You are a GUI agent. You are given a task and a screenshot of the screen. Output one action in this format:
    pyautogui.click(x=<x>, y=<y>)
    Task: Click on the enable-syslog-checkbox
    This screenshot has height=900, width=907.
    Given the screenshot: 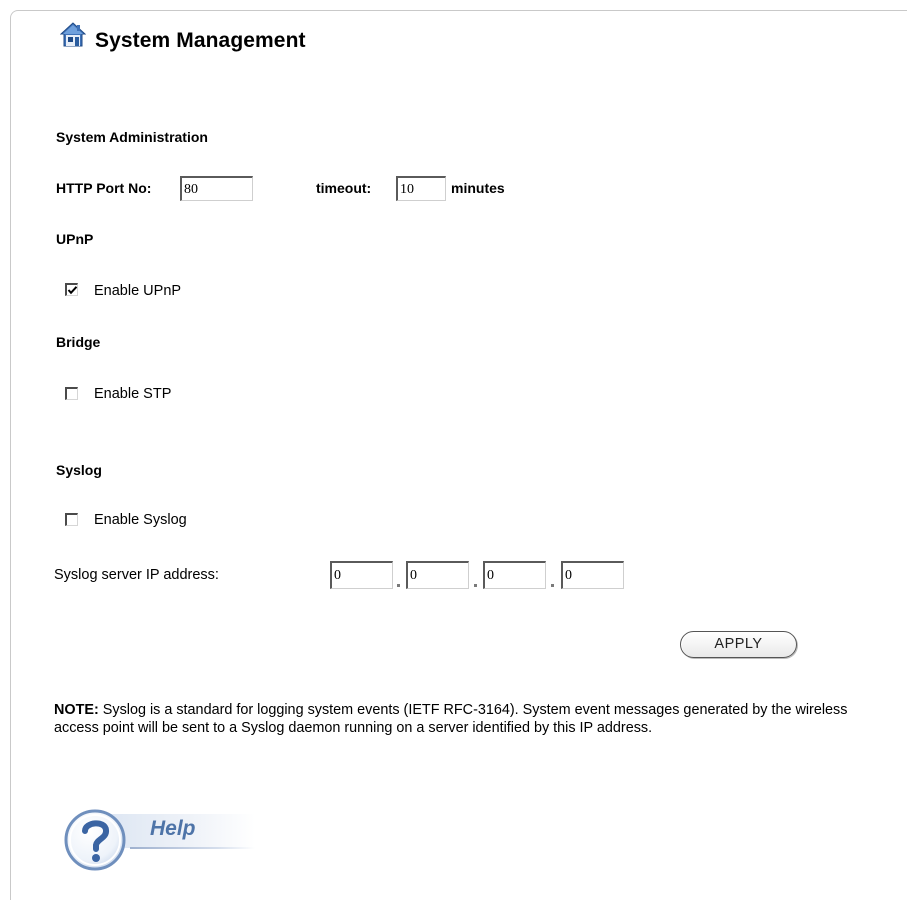 What is the action you would take?
    pyautogui.click(x=71, y=519)
    